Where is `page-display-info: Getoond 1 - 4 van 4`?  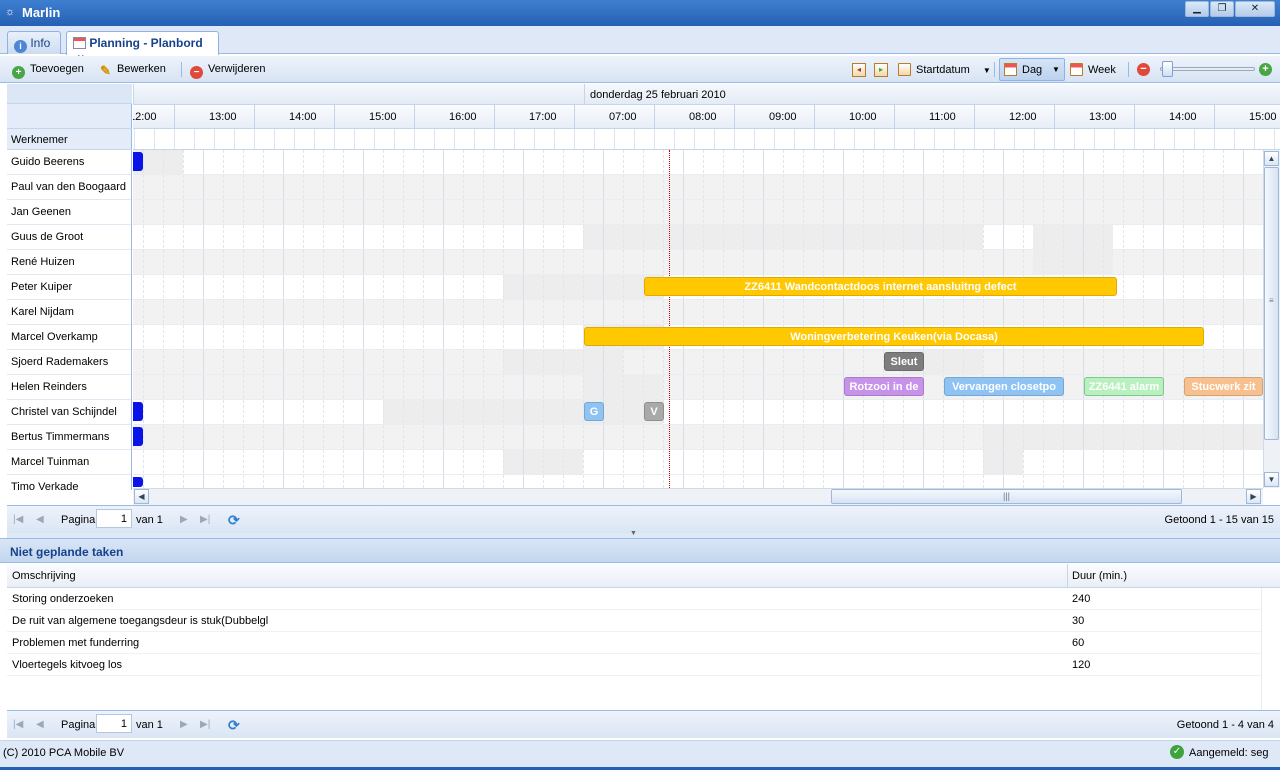
page-display-info: Getoond 1 - 4 van 4 is located at coordinates (1225, 725).